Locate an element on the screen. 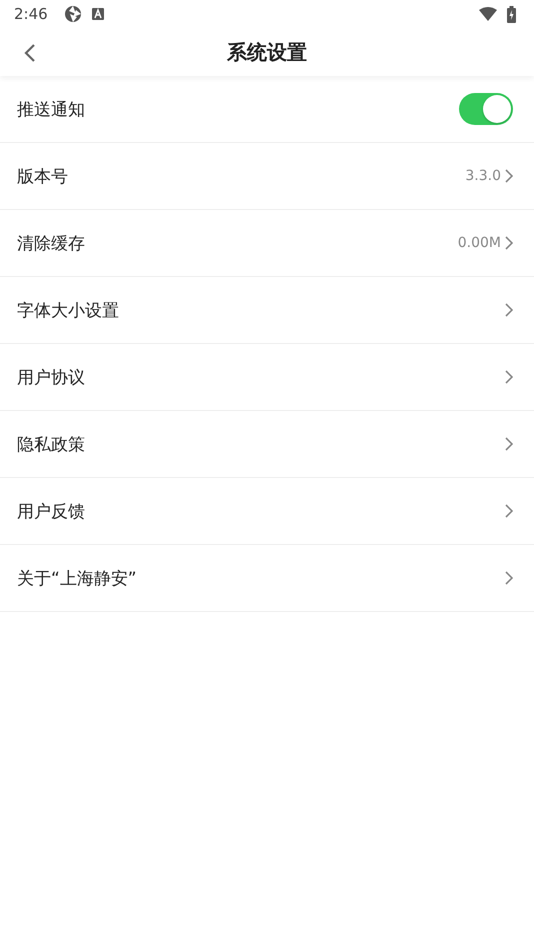 This screenshot has height=950, width=534. wifi-icon is located at coordinates (488, 14).